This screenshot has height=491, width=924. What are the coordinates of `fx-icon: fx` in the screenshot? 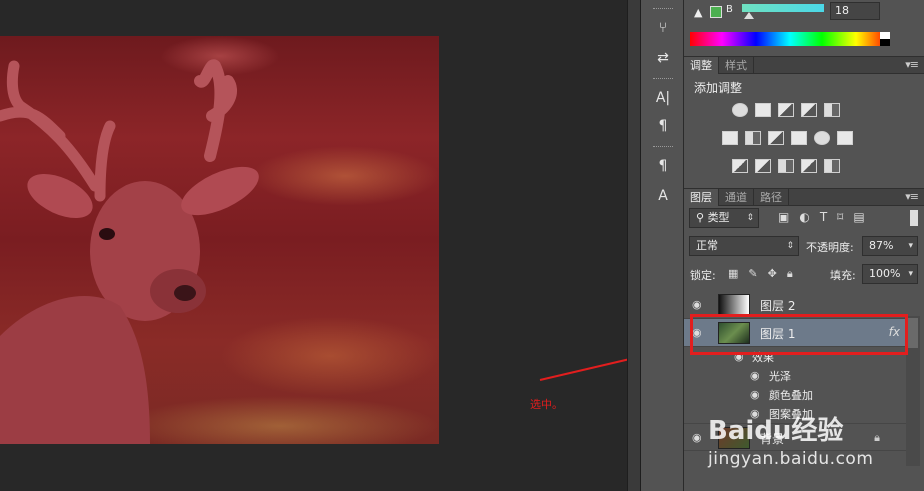 It's located at (894, 332).